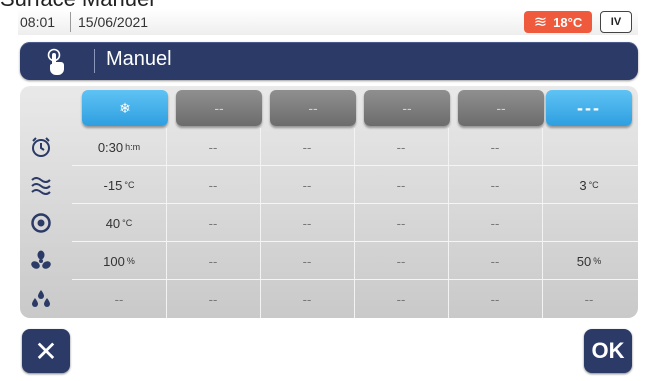  What do you see at coordinates (589, 108) in the screenshot?
I see `step-button-6: ---` at bounding box center [589, 108].